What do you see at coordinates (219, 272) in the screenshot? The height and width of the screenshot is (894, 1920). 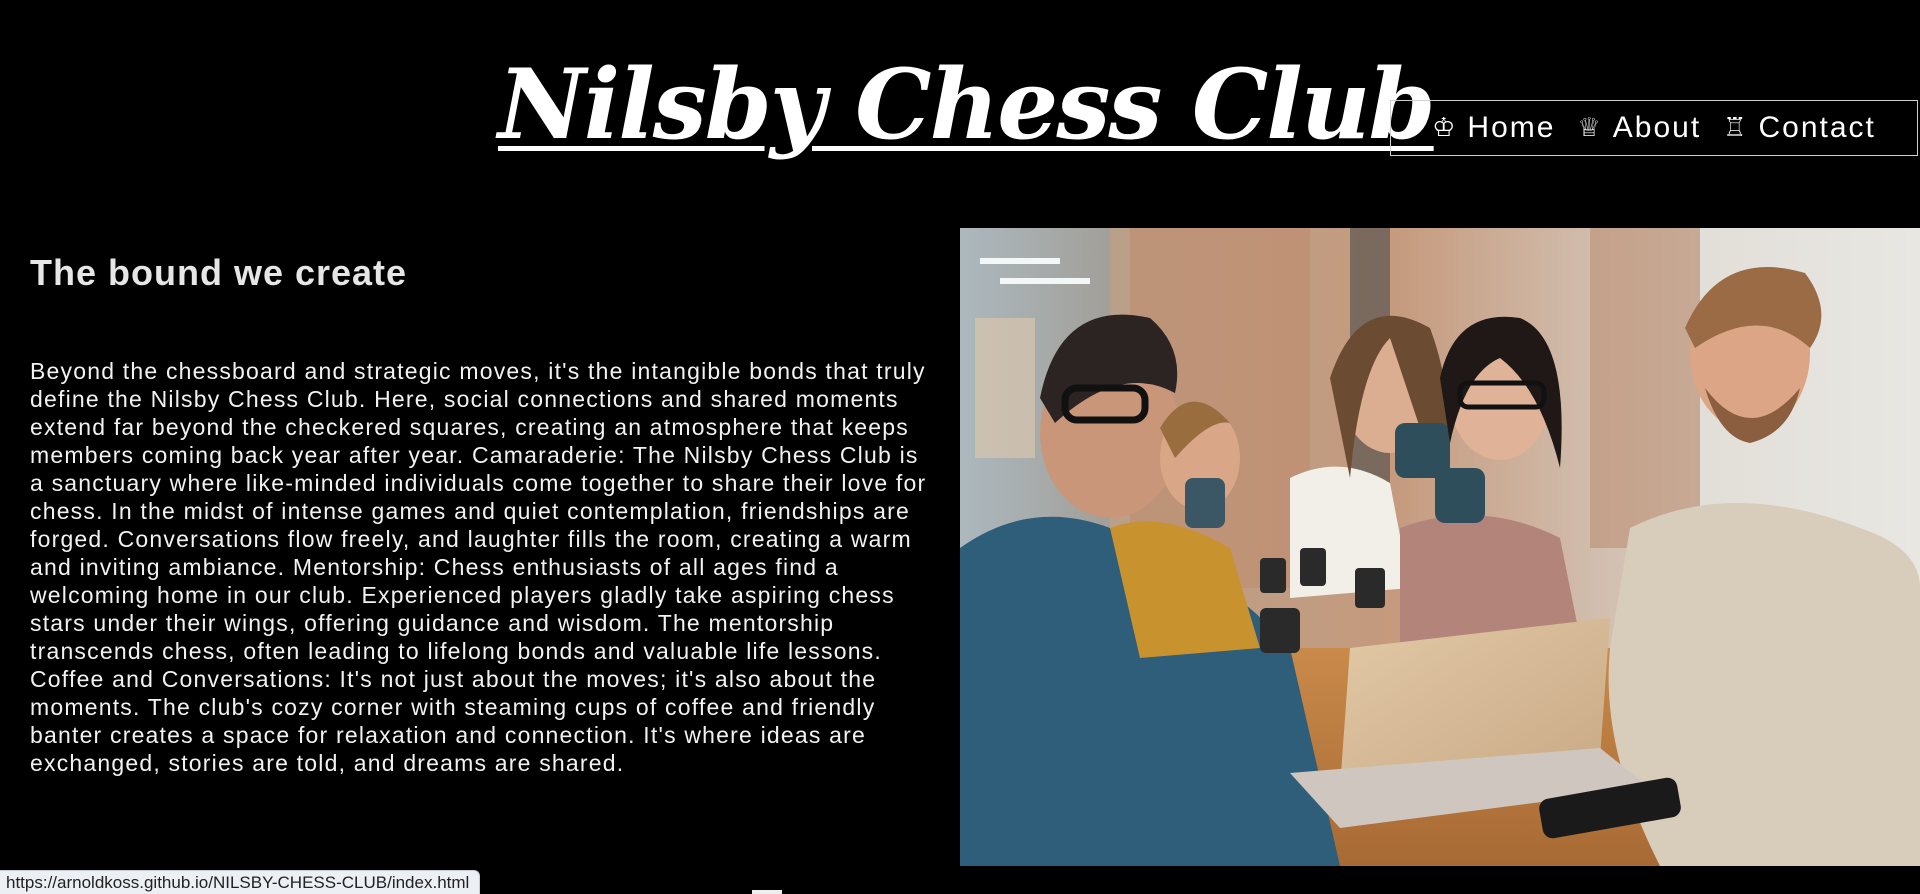 I see `section-heading: The bound we create` at bounding box center [219, 272].